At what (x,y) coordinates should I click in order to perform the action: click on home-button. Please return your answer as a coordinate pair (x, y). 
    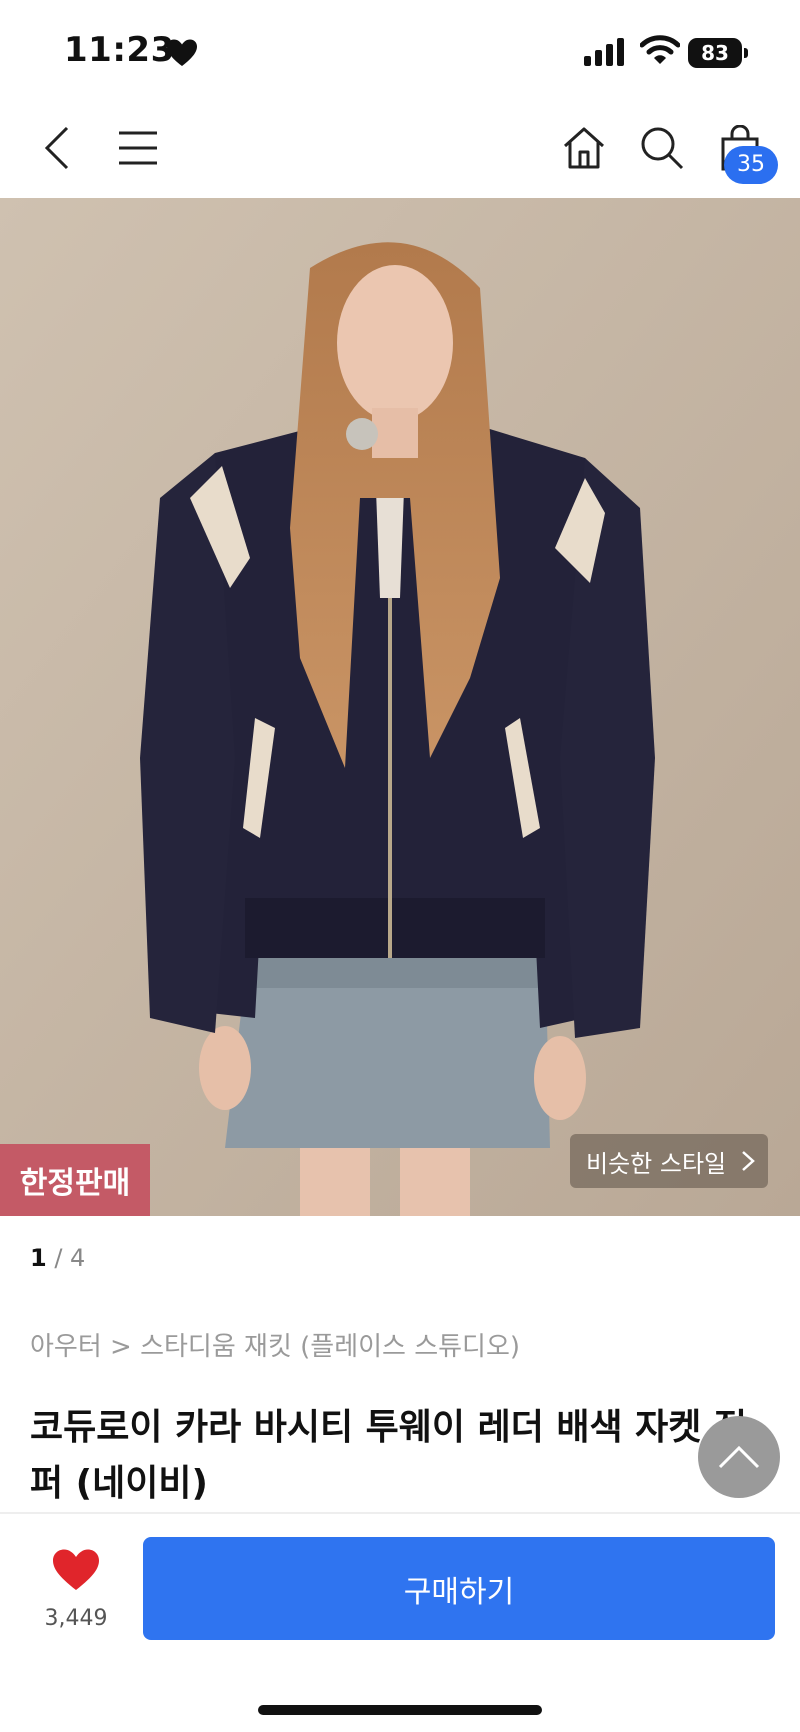
    Looking at the image, I should click on (584, 148).